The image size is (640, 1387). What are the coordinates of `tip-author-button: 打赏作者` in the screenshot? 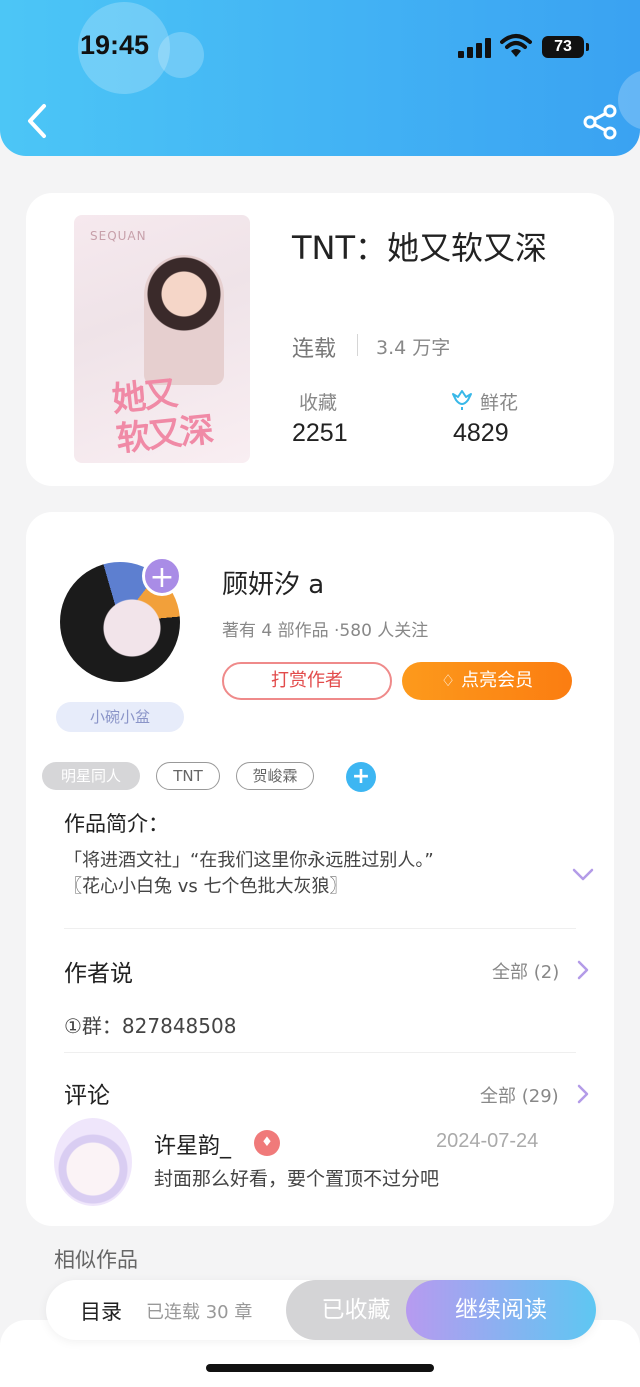 It's located at (307, 681).